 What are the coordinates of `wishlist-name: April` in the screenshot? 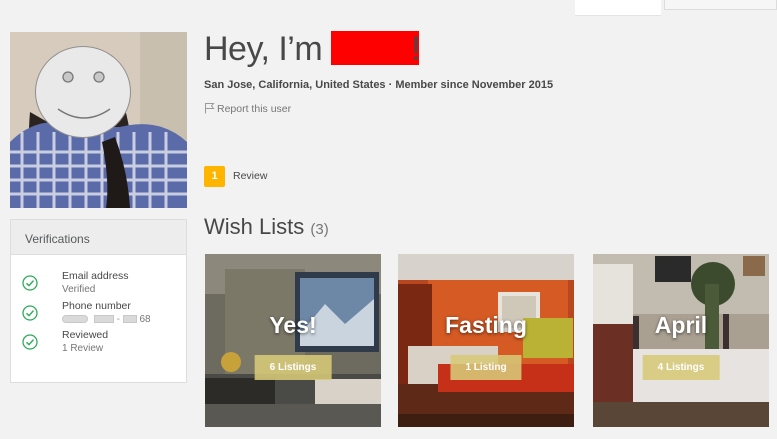 It's located at (681, 325).